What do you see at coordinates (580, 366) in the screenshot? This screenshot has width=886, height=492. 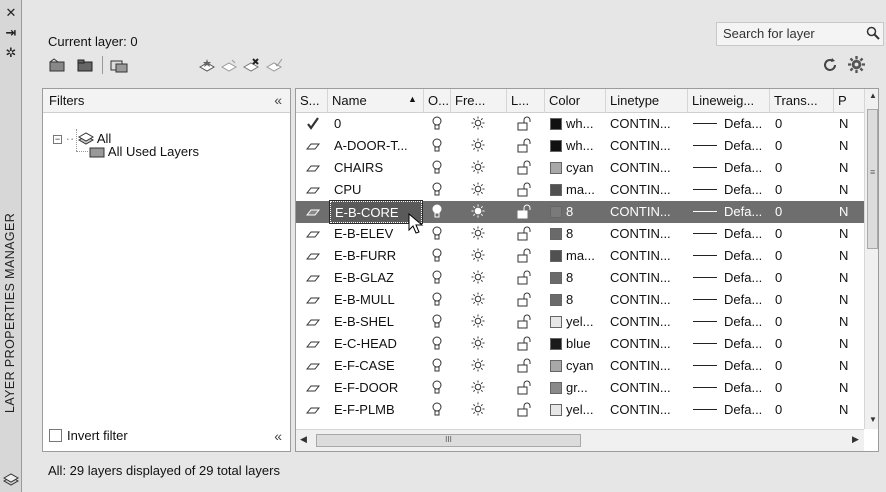 I see `layer-row: E-F-CASE cyan CONTIN... Defa... 0 N` at bounding box center [580, 366].